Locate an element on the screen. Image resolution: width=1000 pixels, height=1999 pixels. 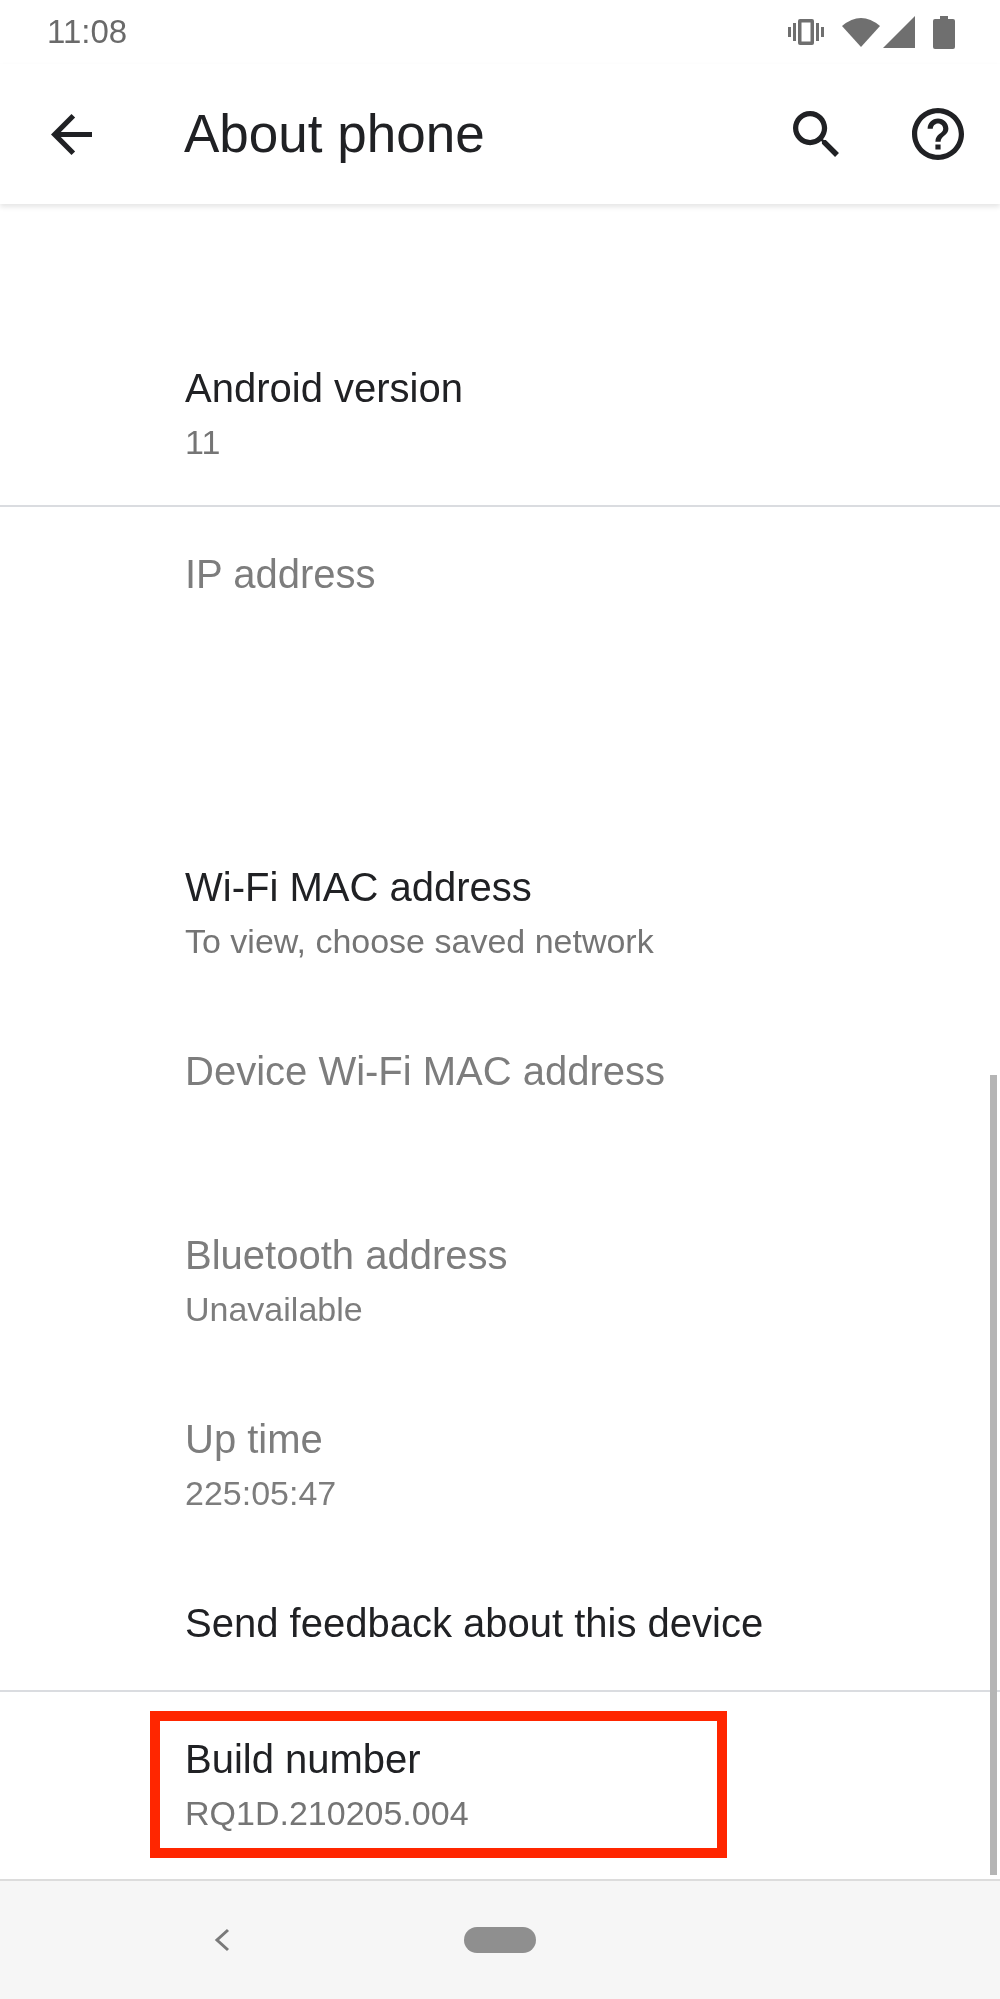
help-icon is located at coordinates (938, 134).